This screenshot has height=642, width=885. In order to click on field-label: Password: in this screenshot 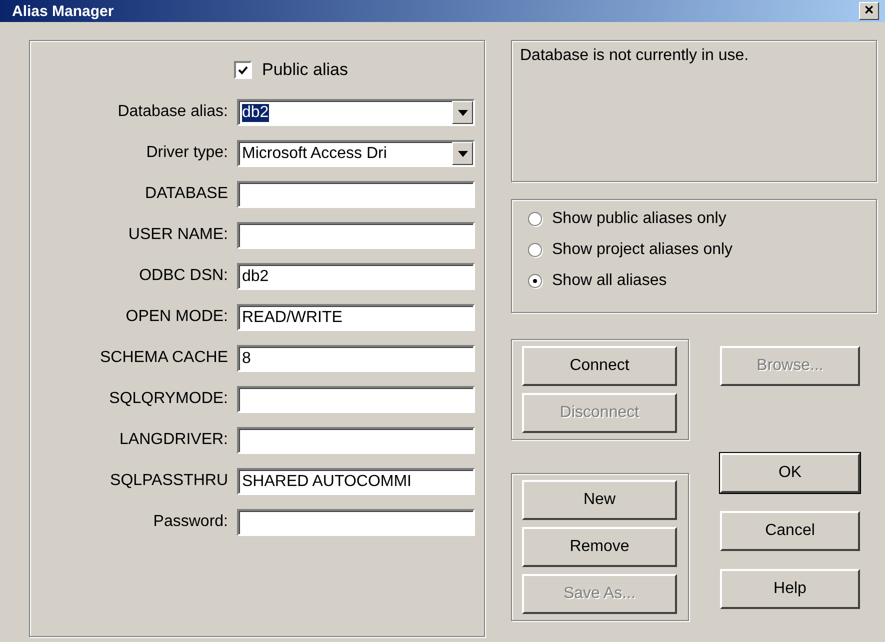, I will do `click(190, 521)`.